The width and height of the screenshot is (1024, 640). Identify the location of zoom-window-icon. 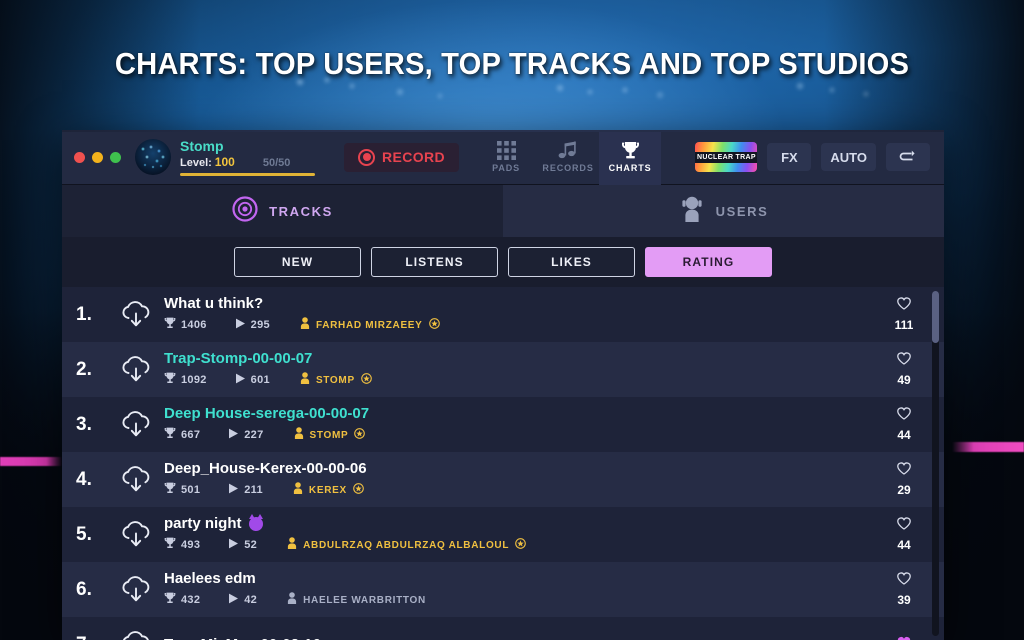
(115, 157).